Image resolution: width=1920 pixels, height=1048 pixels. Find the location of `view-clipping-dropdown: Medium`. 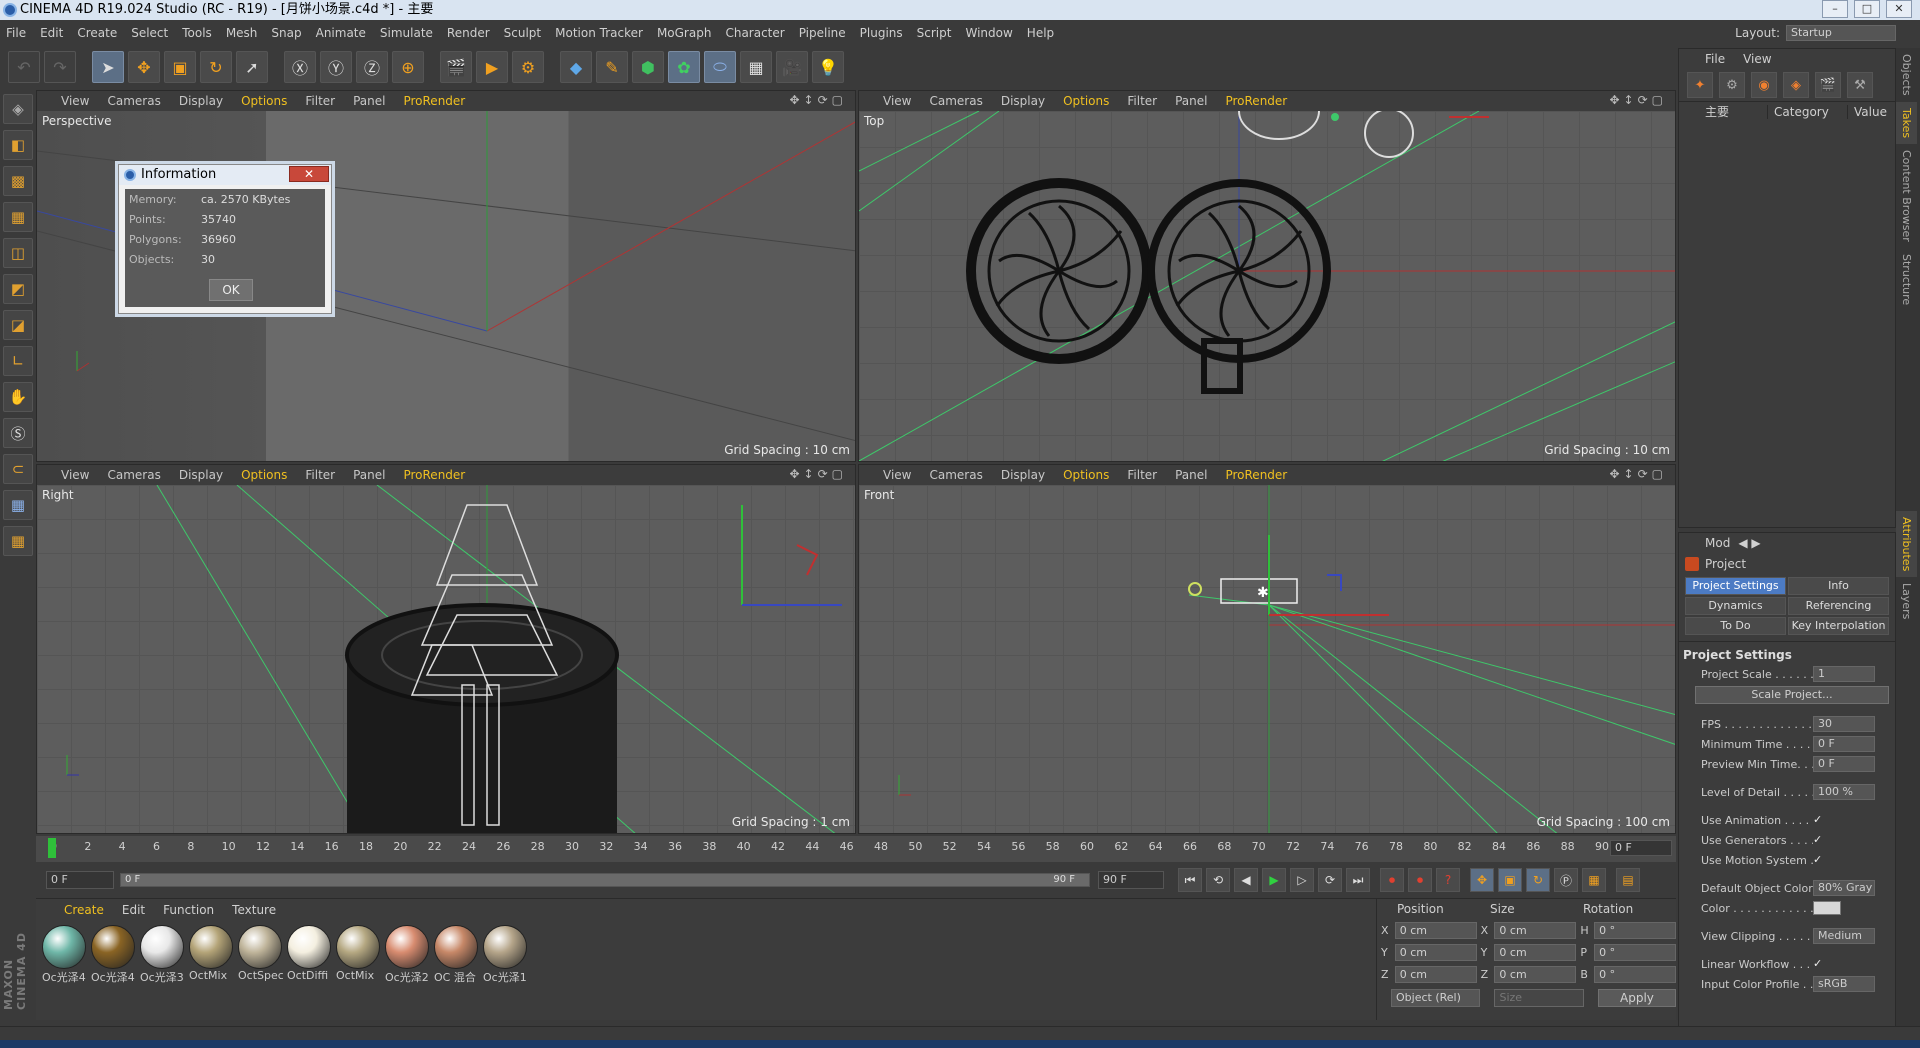

view-clipping-dropdown: Medium is located at coordinates (1844, 936).